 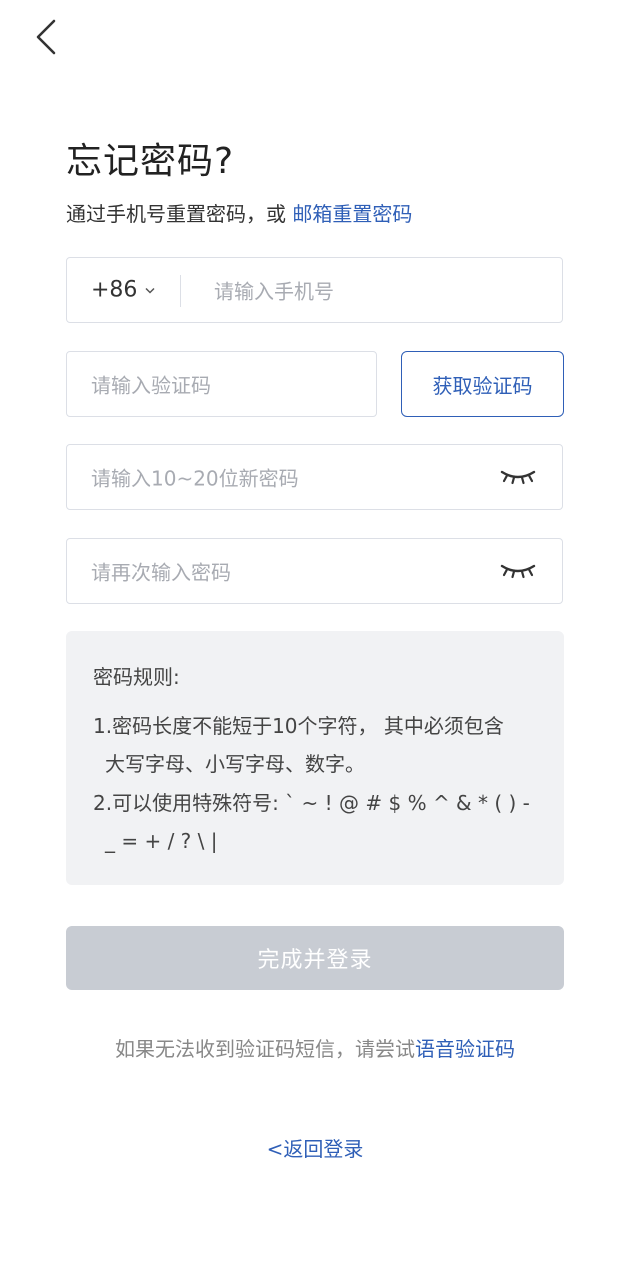 I want to click on rule-1-line-1: 1.密码长度不能短于10个字符， 其中必须包含, so click(x=298, y=726).